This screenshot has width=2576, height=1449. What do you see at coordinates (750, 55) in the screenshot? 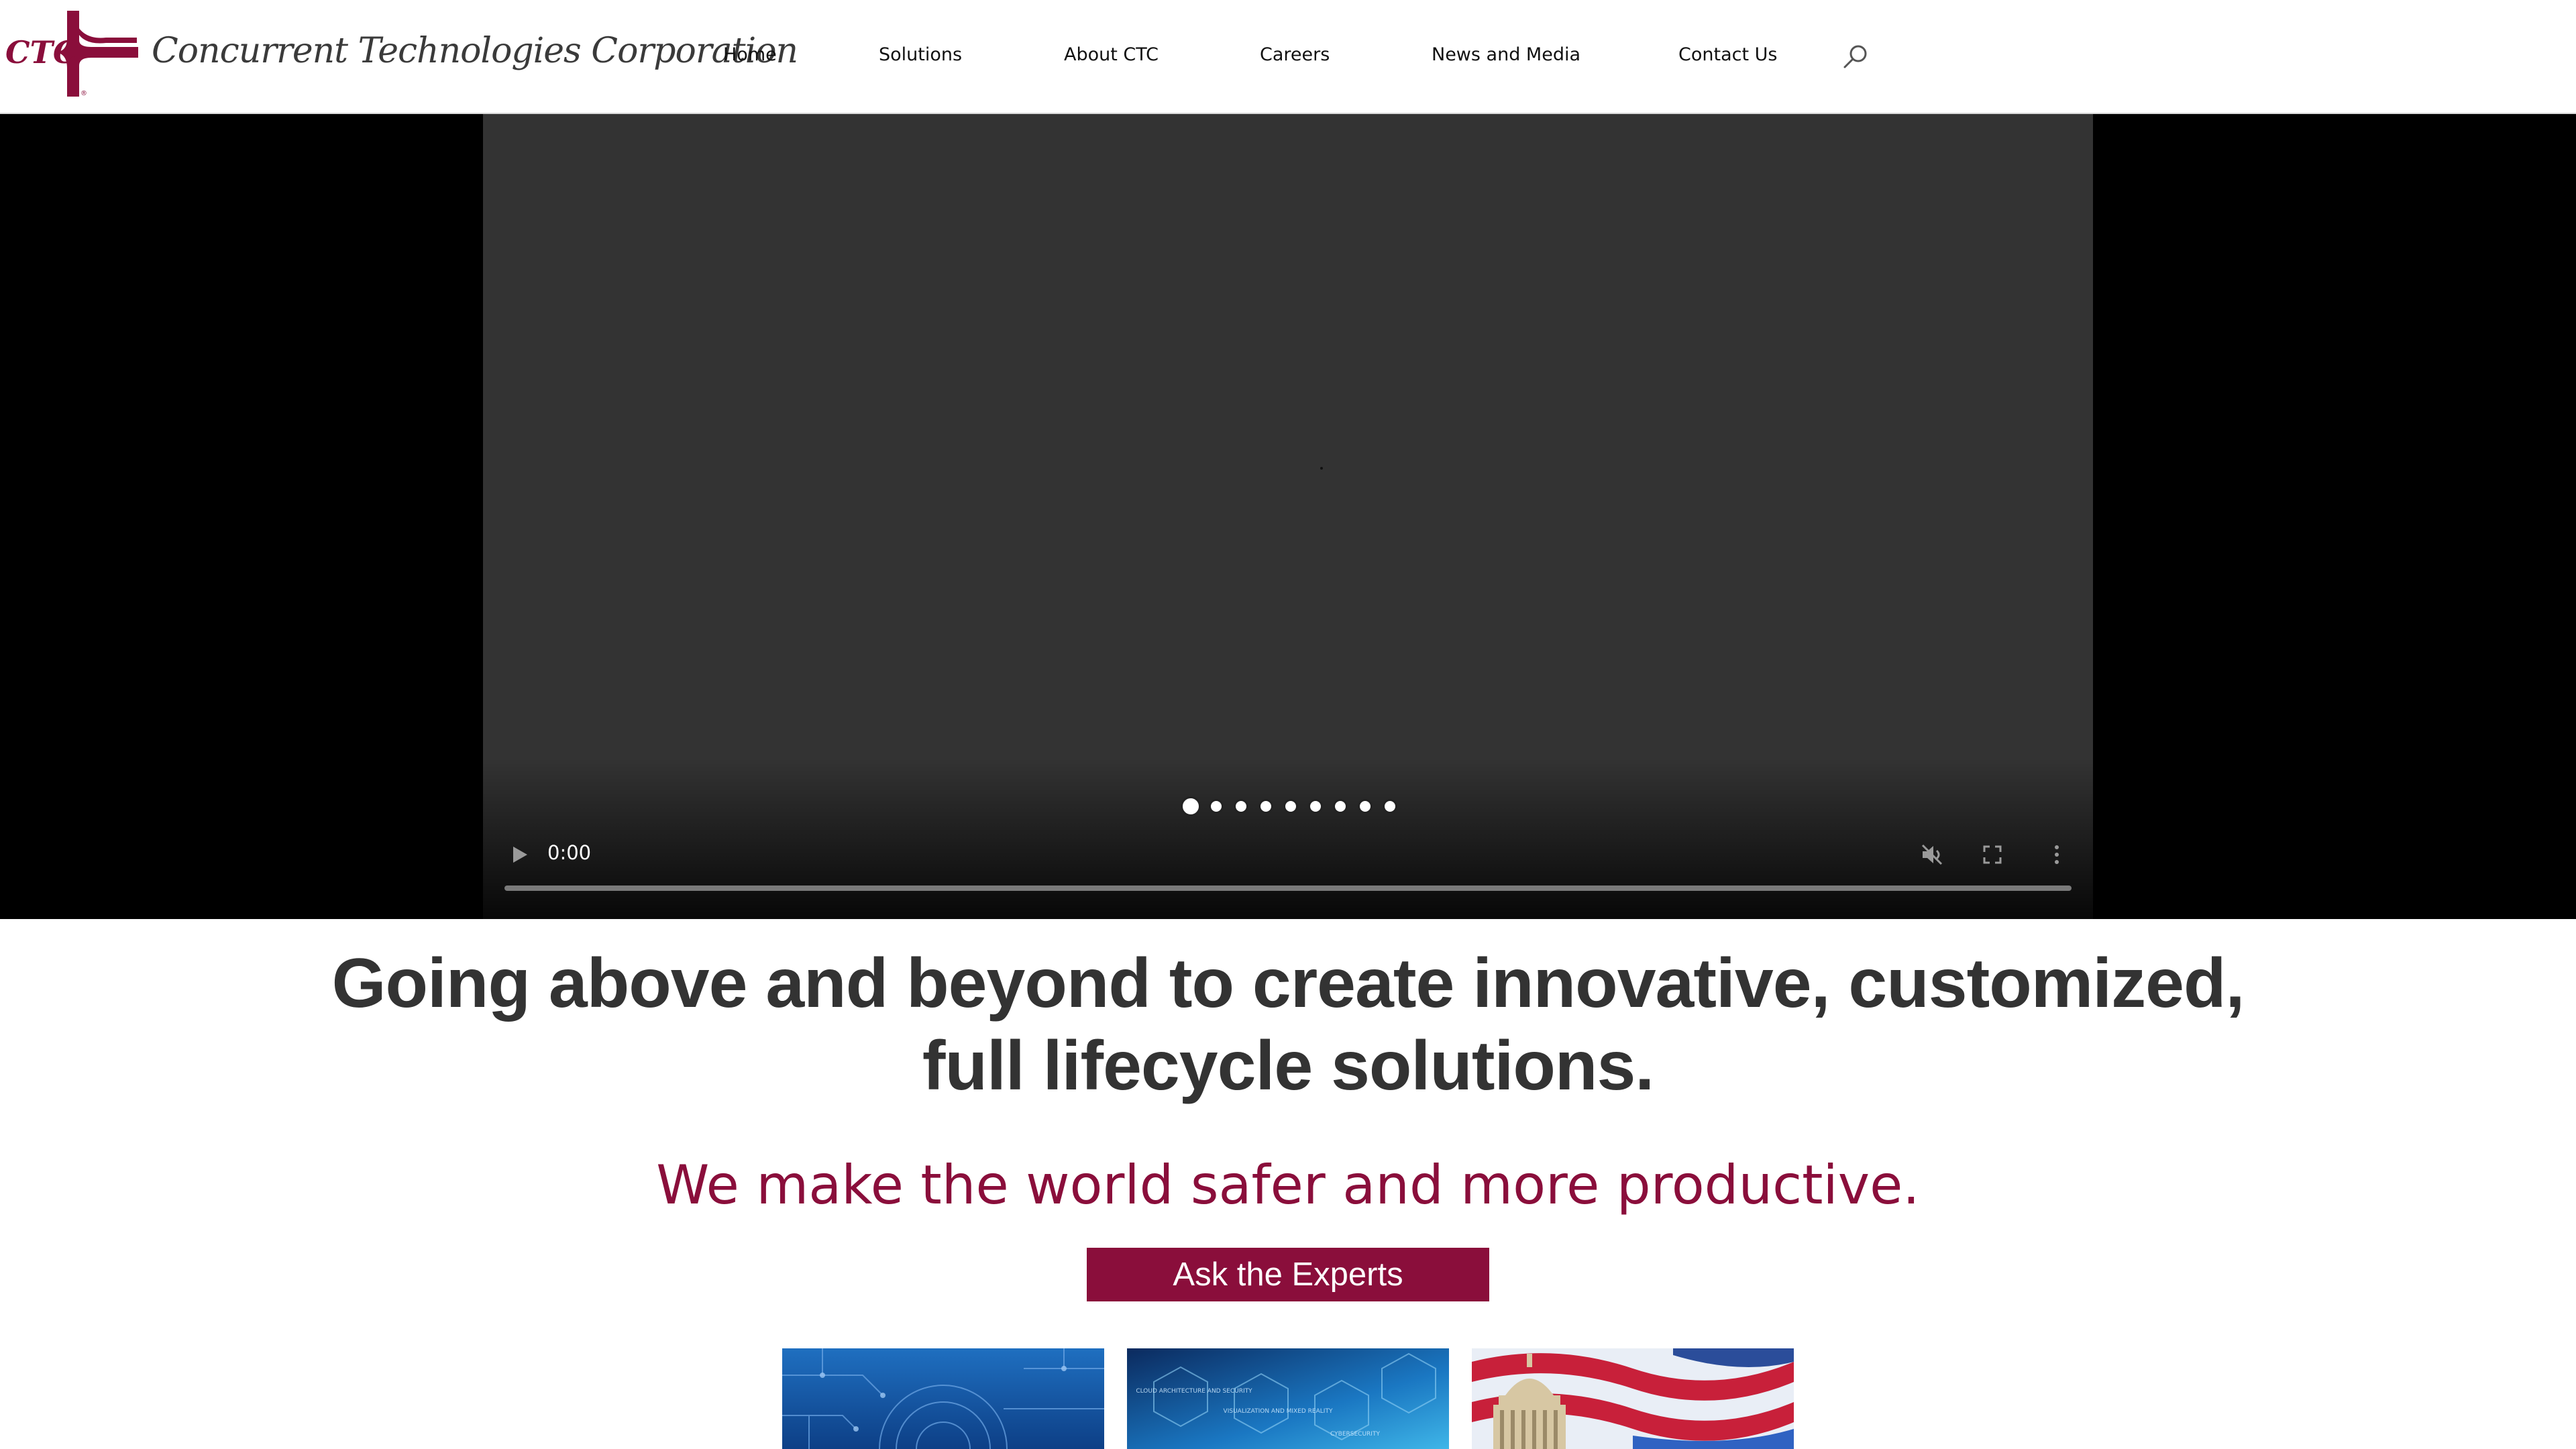
I see `nav-home: Home` at bounding box center [750, 55].